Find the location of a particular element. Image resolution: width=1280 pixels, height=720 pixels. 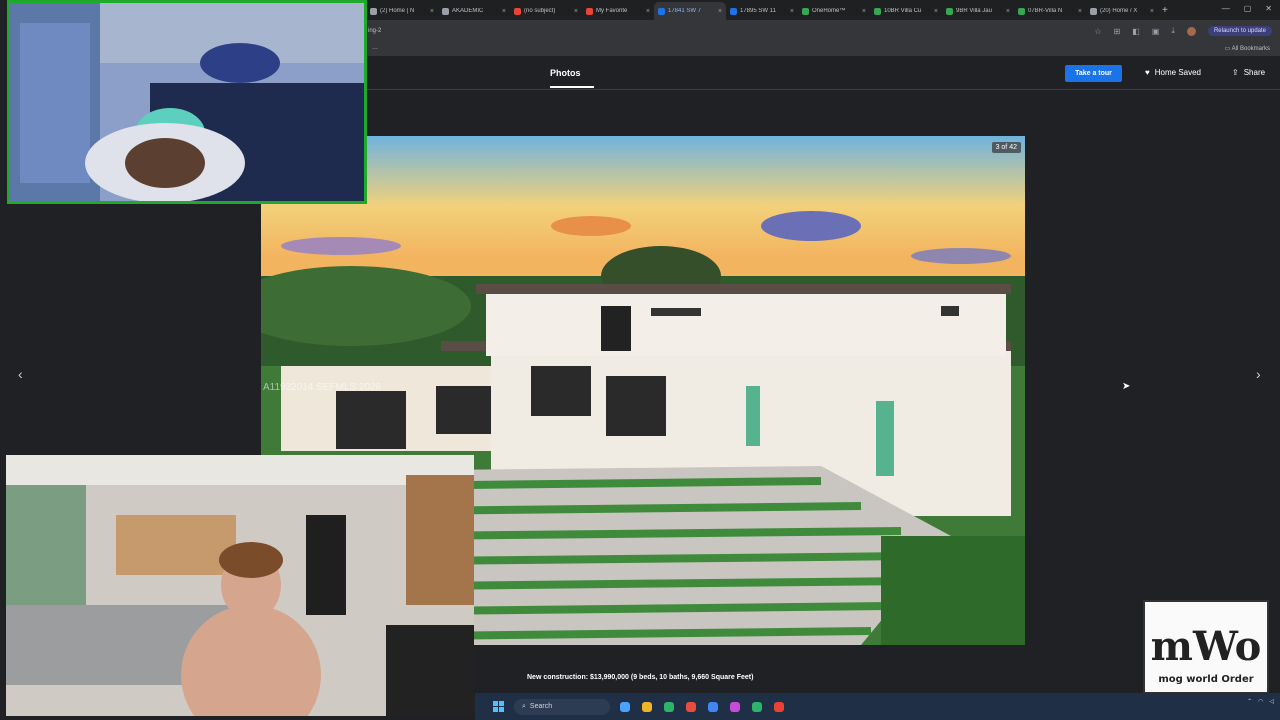

webcam-overlay is located at coordinates (187, 102).